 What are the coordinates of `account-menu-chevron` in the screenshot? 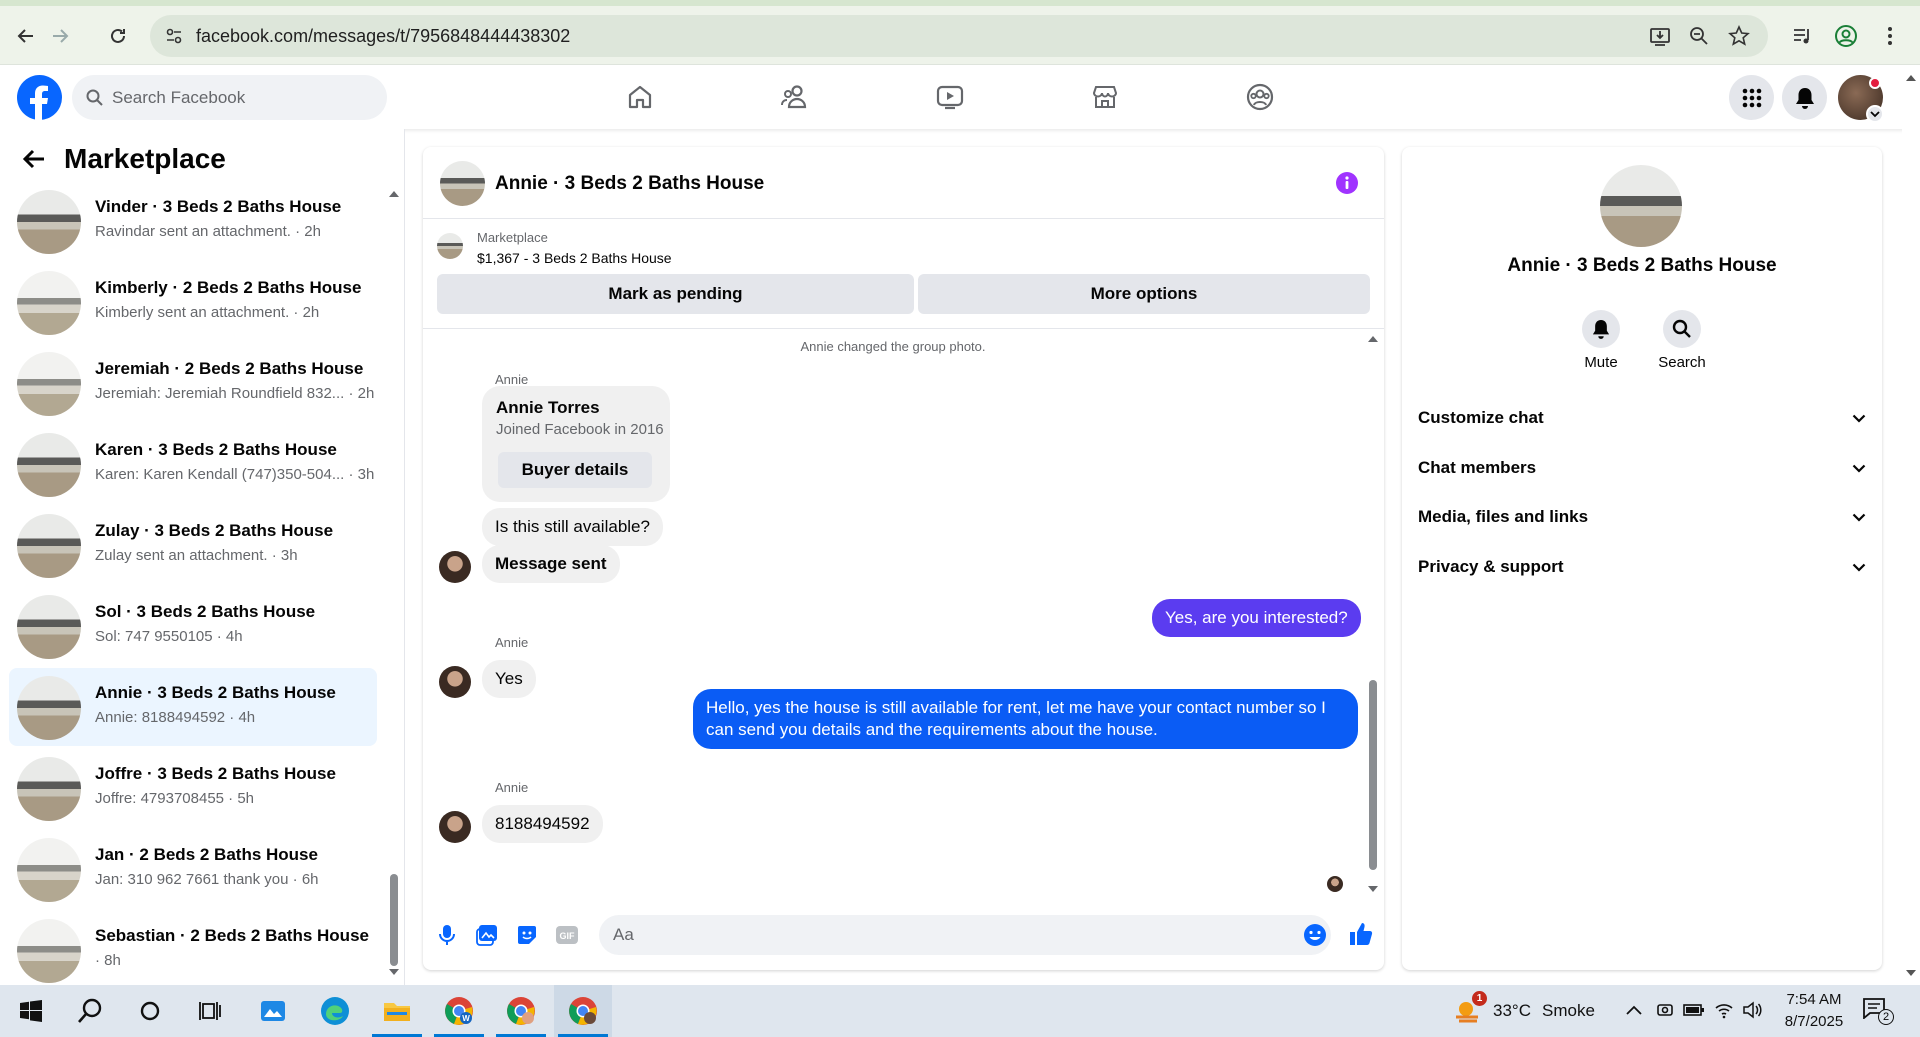 It's located at (1875, 114).